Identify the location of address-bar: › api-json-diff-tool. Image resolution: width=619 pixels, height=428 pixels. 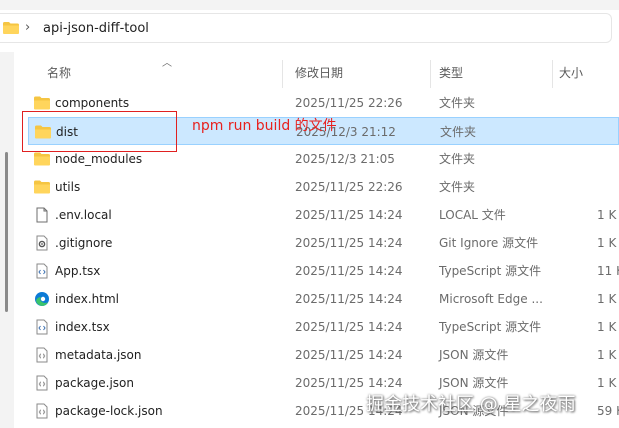
(309, 29).